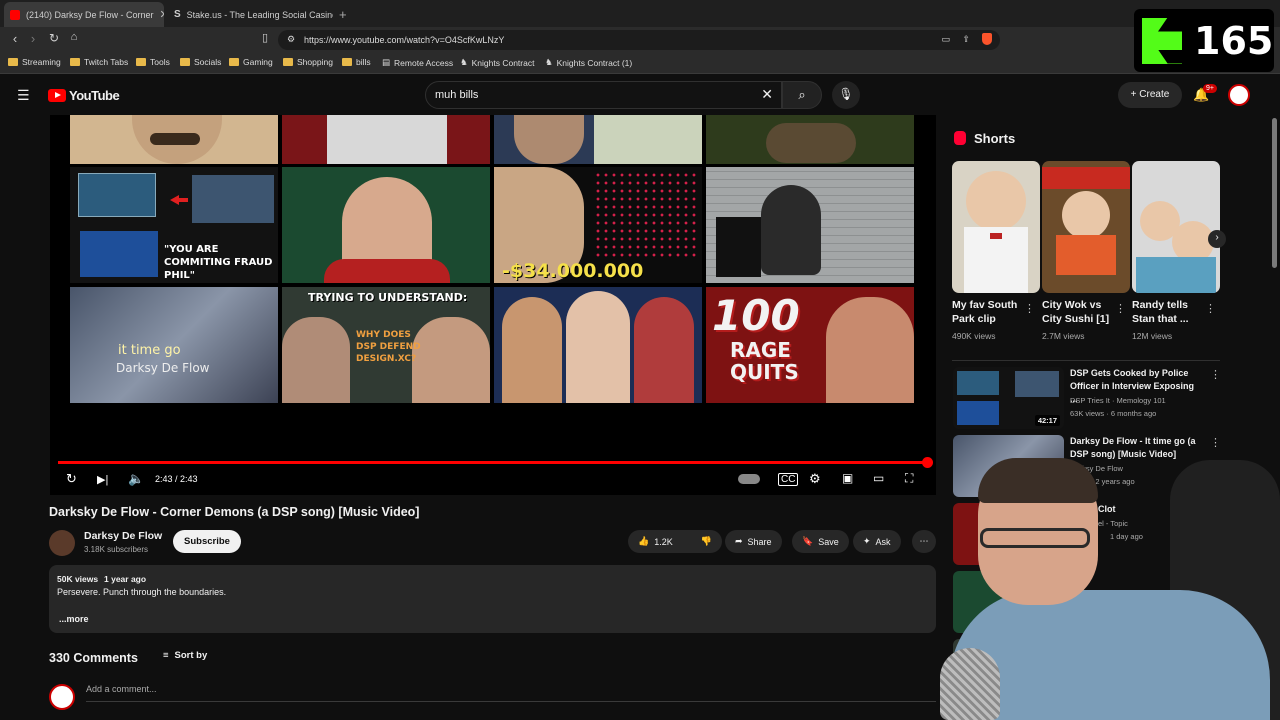 The height and width of the screenshot is (720, 1280). What do you see at coordinates (603, 95) in the screenshot?
I see `search-input: muh bills ✕` at bounding box center [603, 95].